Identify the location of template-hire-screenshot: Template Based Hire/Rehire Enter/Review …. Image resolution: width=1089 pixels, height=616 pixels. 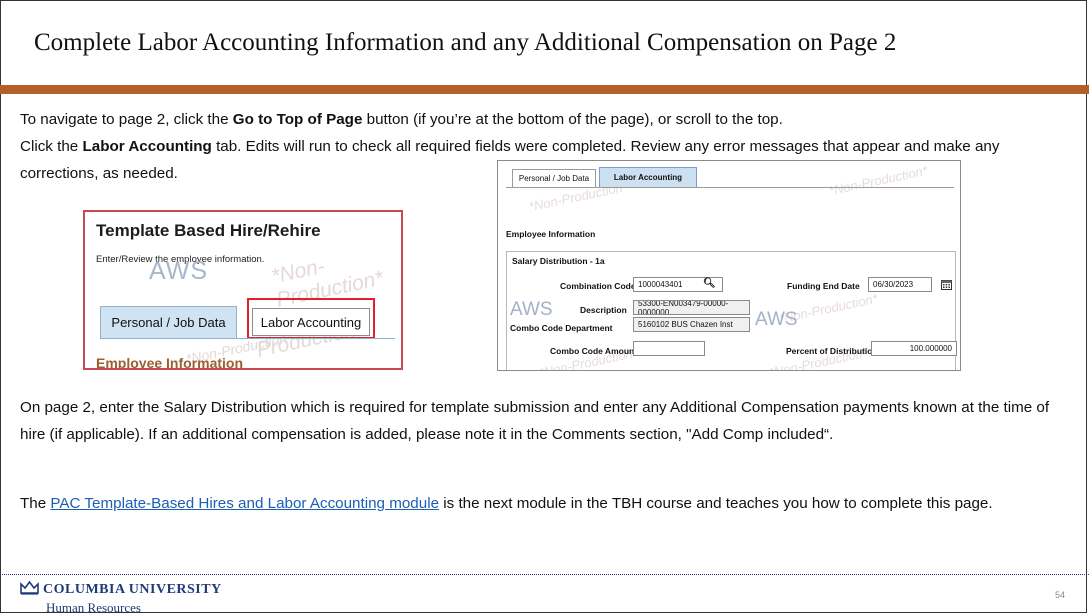
(243, 290).